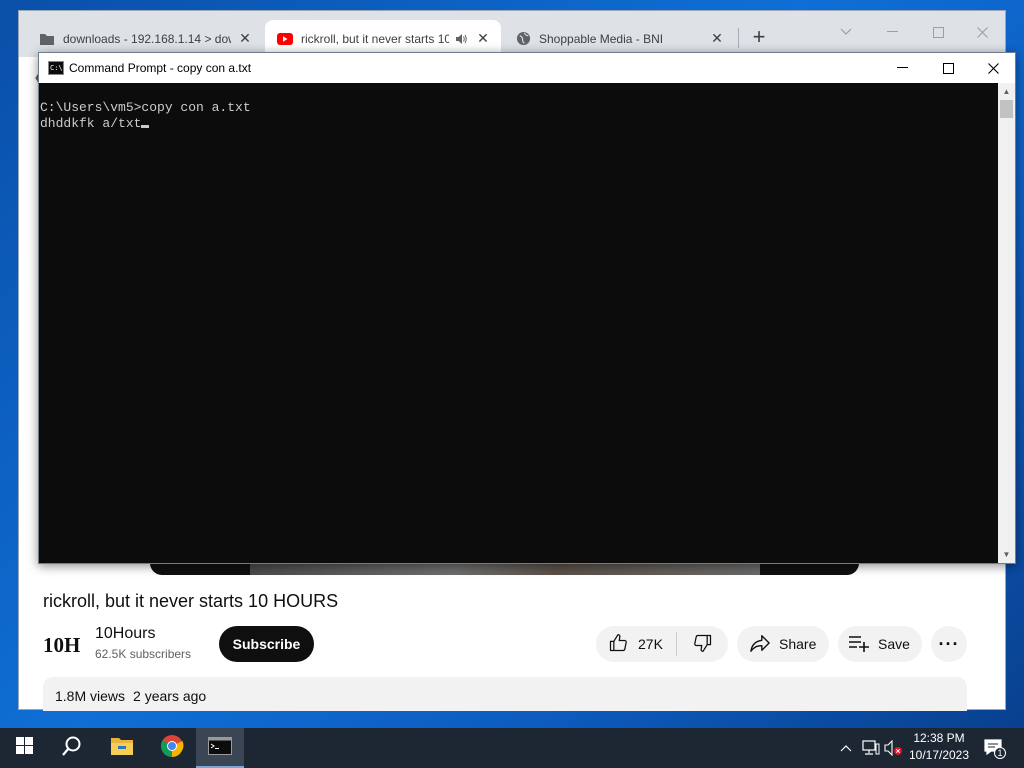  Describe the element at coordinates (145, 107) in the screenshot. I see `terminal-line: C:\Users\vm5>copy con a.txt` at that location.